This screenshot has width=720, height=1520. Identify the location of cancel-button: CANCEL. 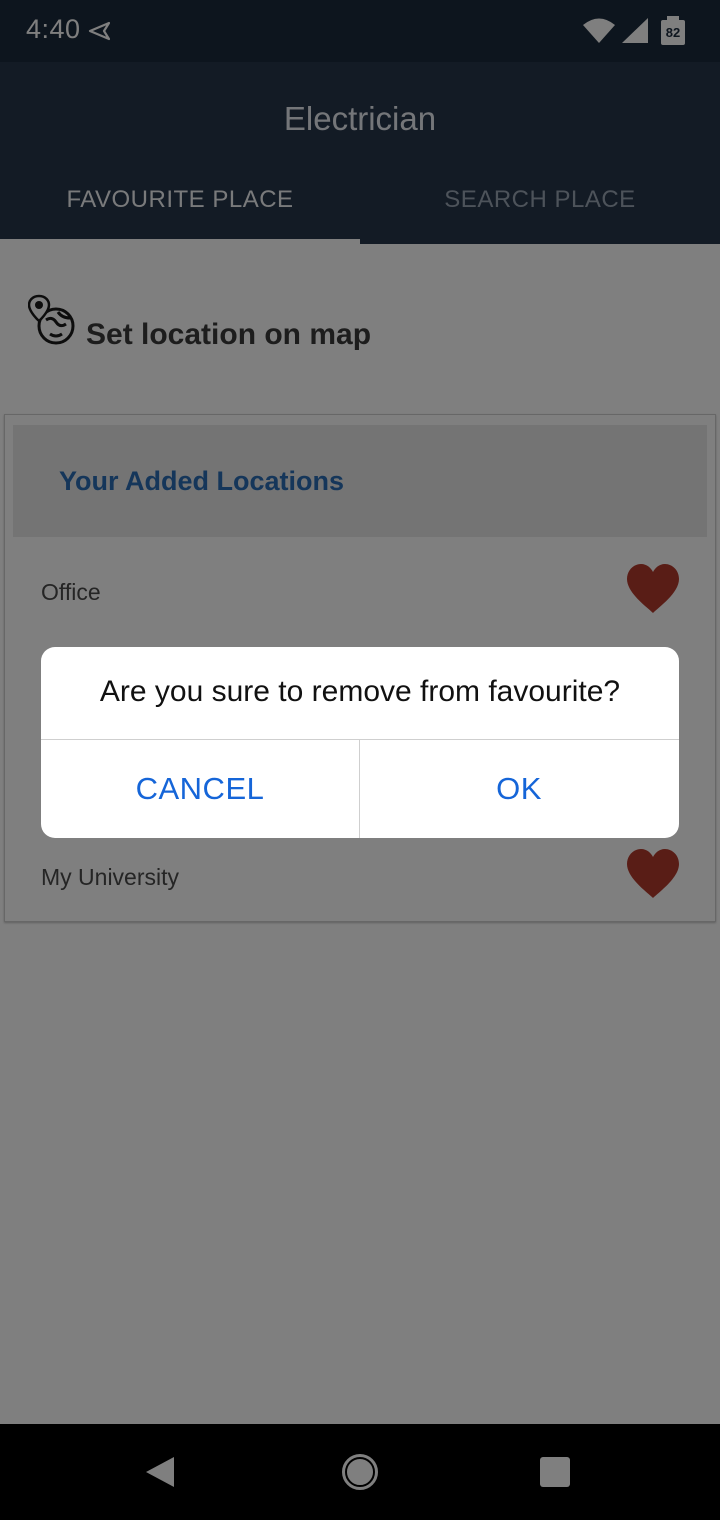
(200, 789).